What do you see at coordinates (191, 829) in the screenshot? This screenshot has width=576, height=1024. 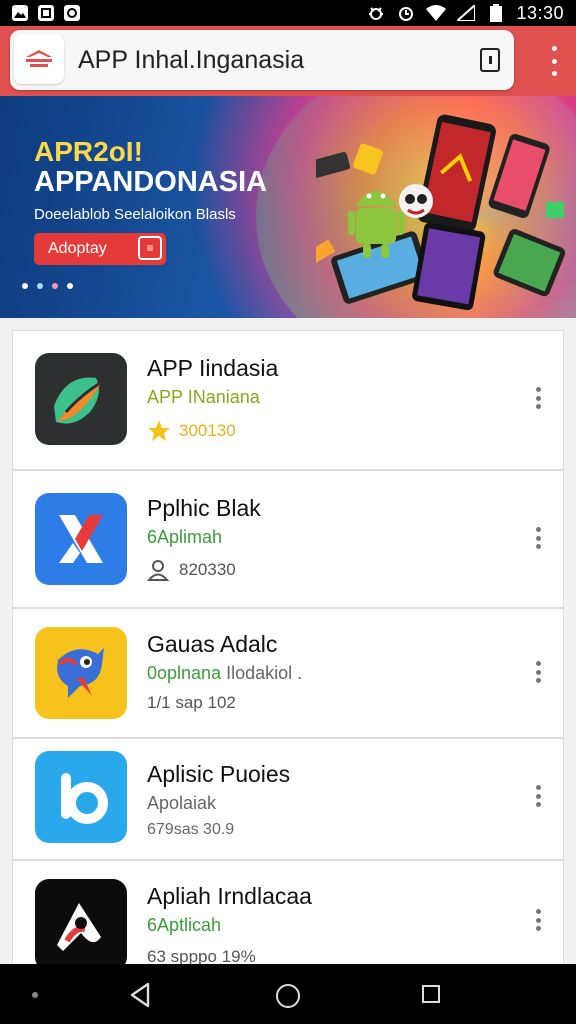 I see `app-info: 679sas 30.9` at bounding box center [191, 829].